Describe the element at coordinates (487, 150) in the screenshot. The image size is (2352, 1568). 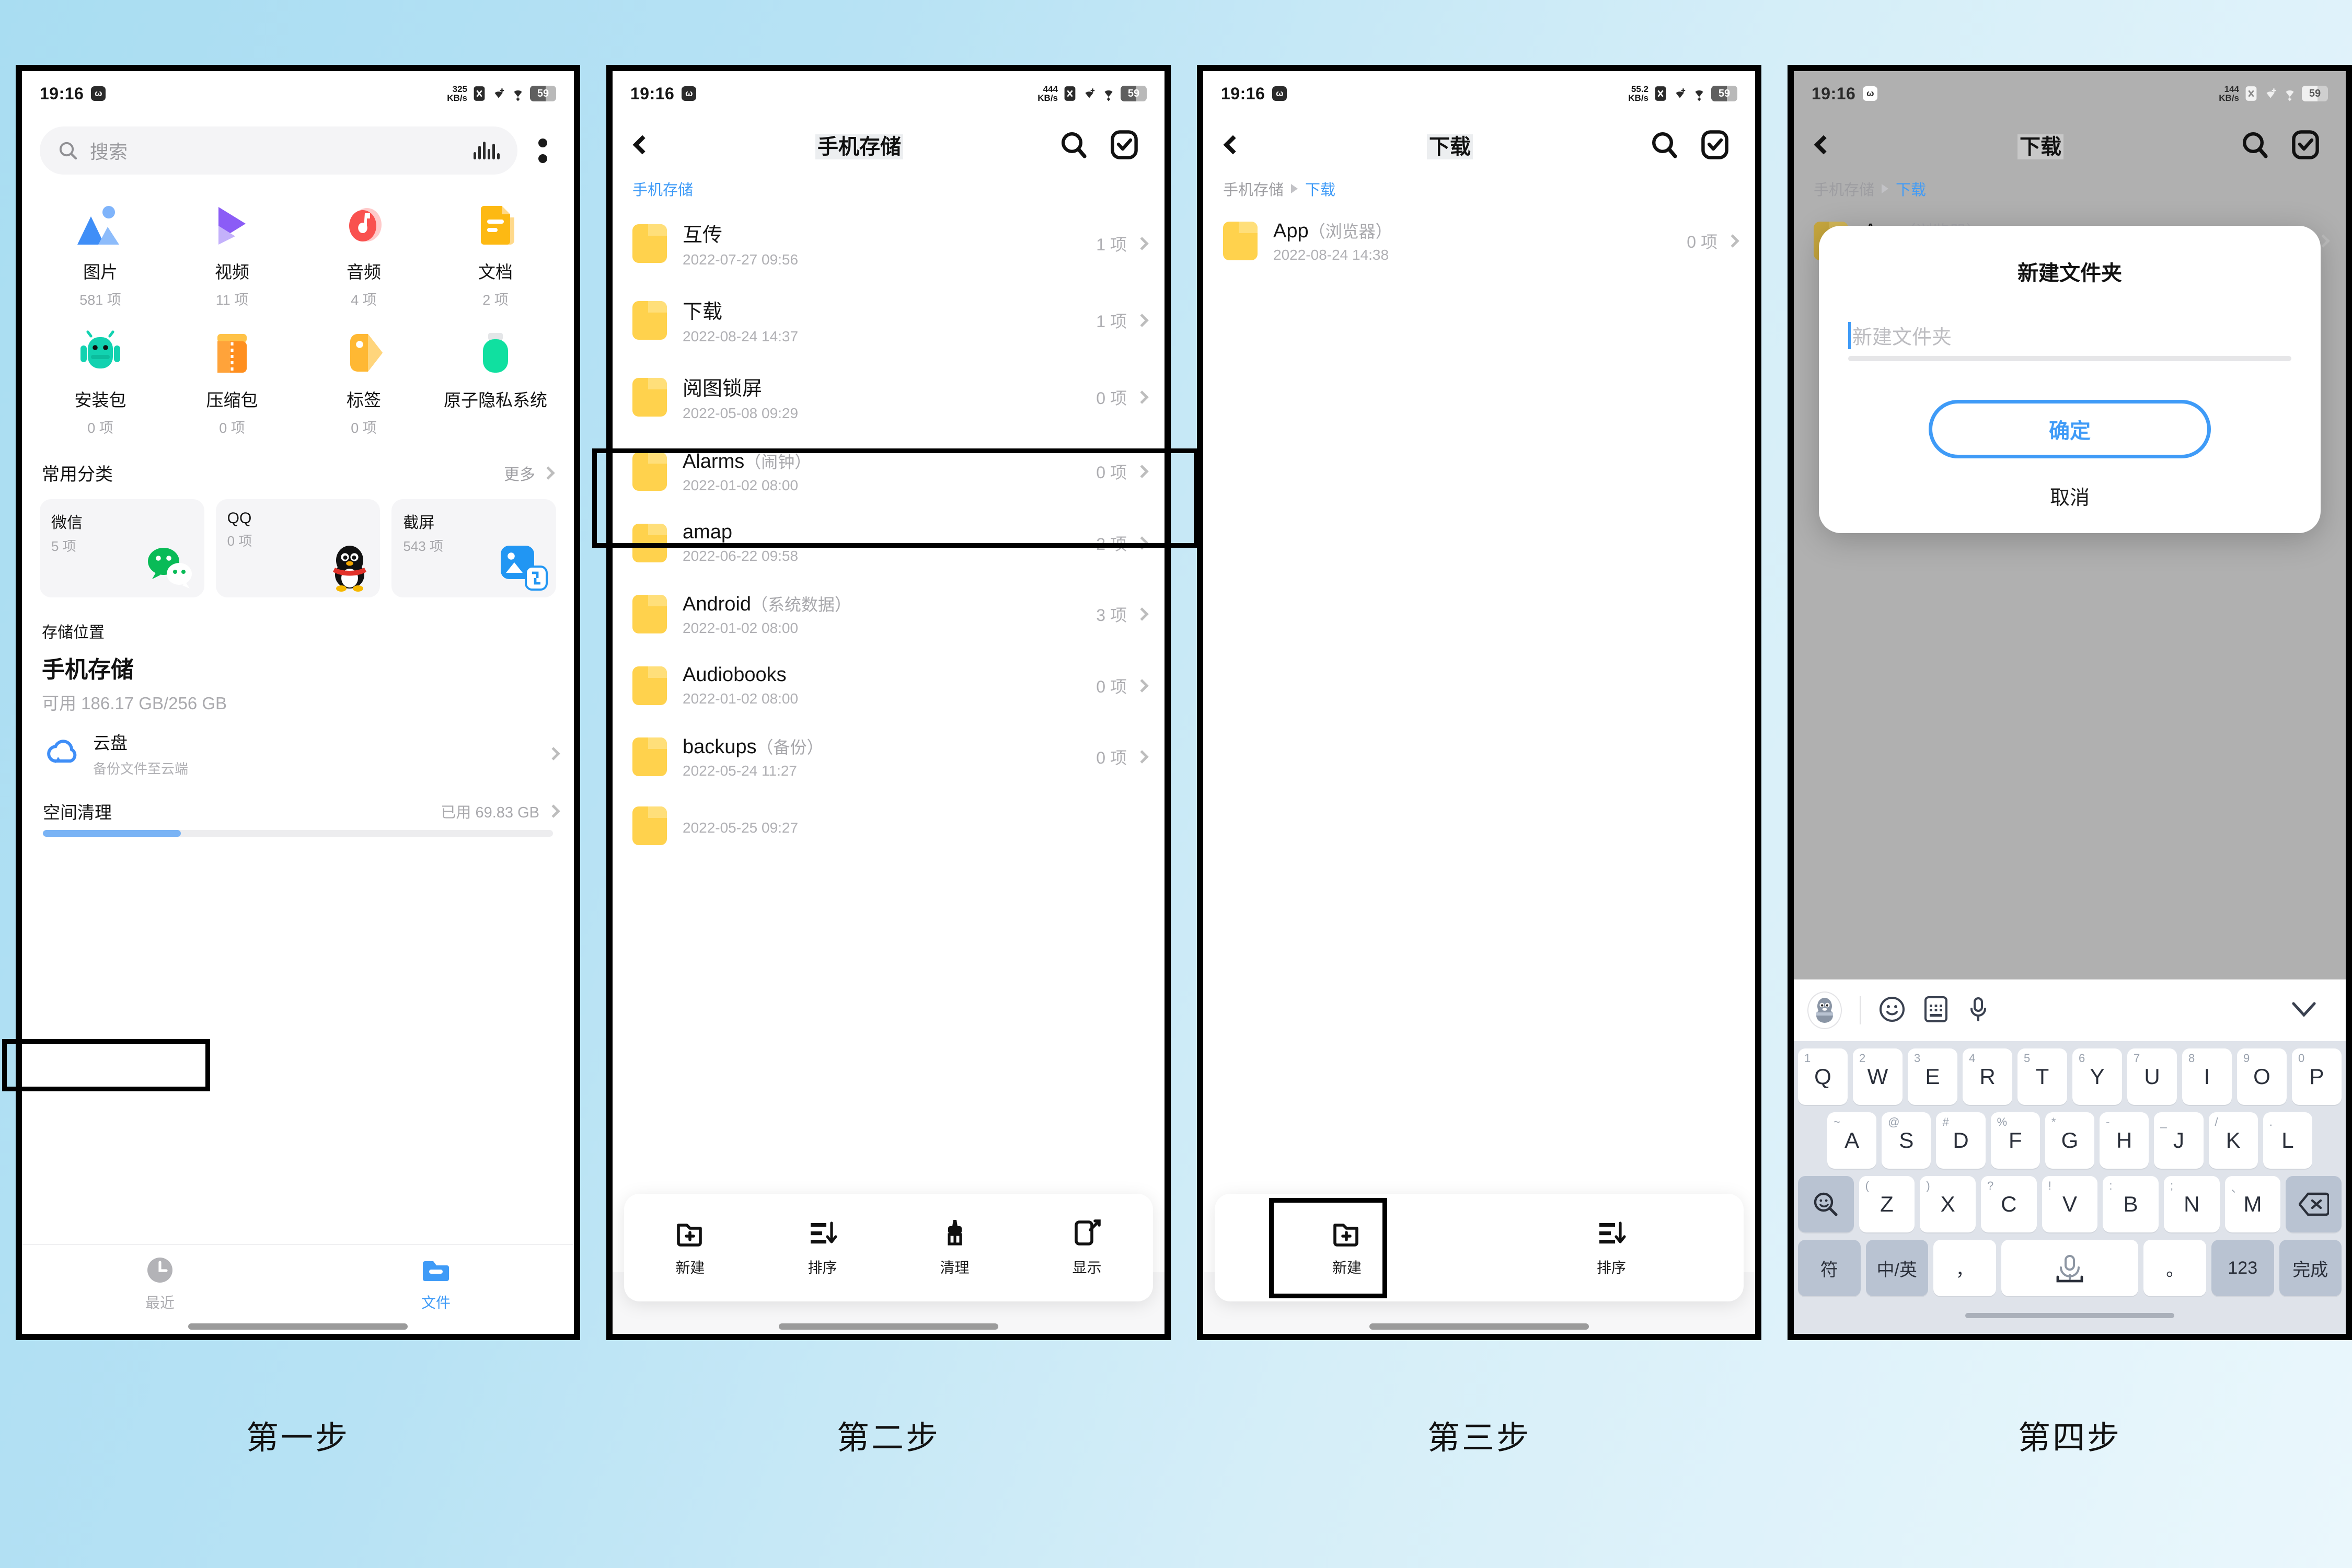
I see `waveform-icon` at that location.